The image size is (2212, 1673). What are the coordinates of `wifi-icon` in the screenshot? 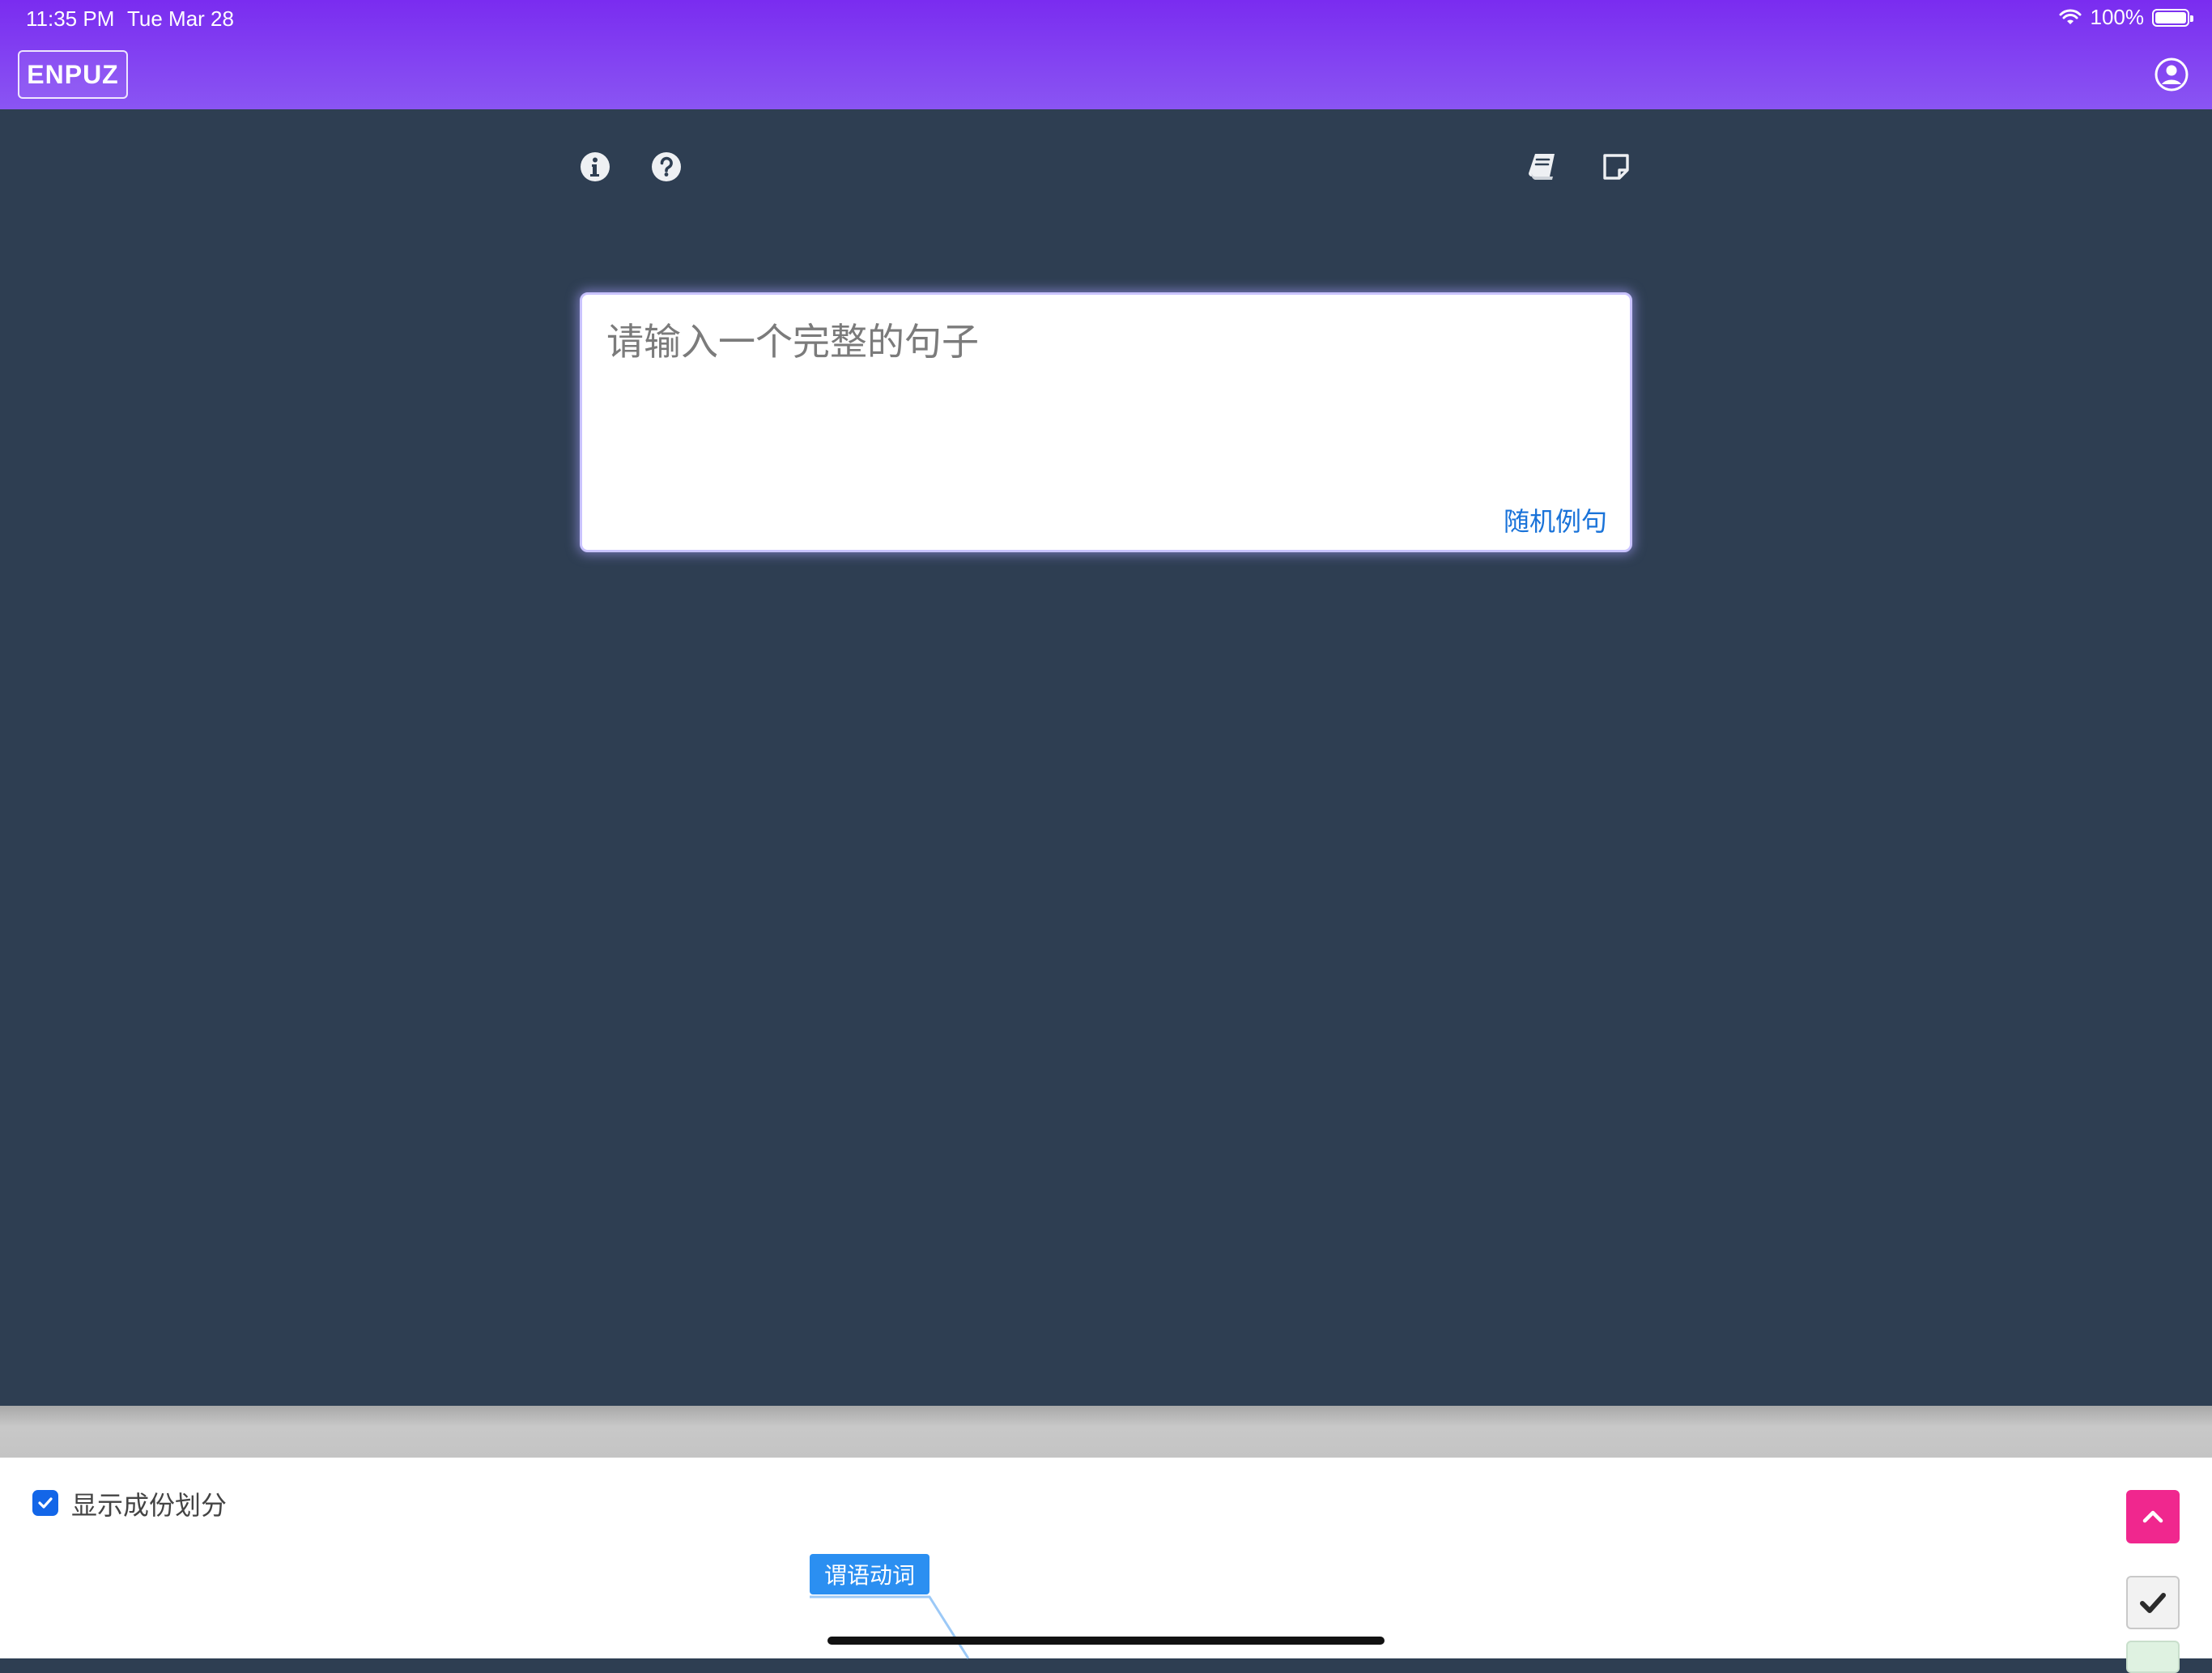 It's located at (2070, 17).